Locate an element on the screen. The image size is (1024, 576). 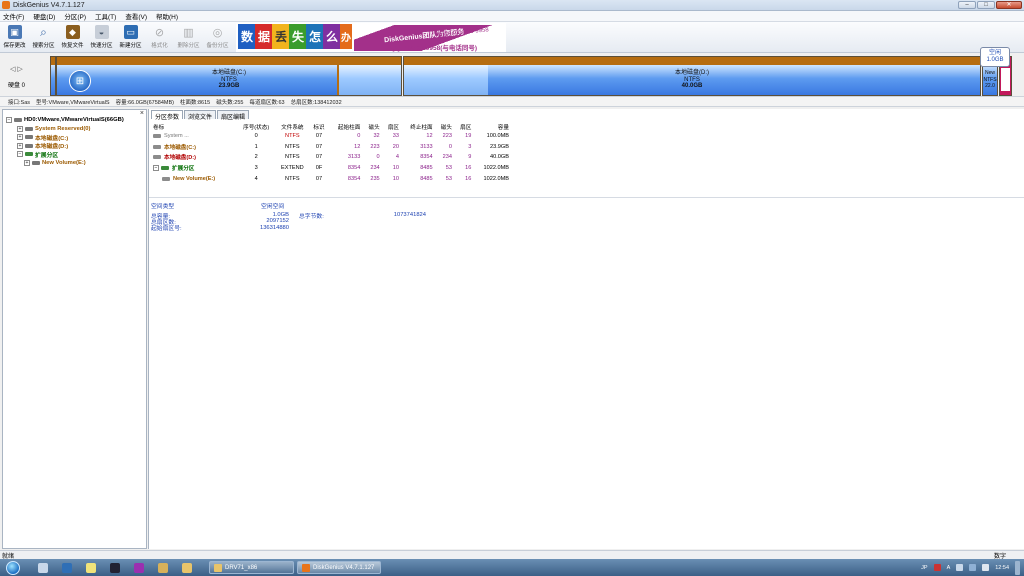
banner-tile-2: 据 is located at coordinates (264, 36).